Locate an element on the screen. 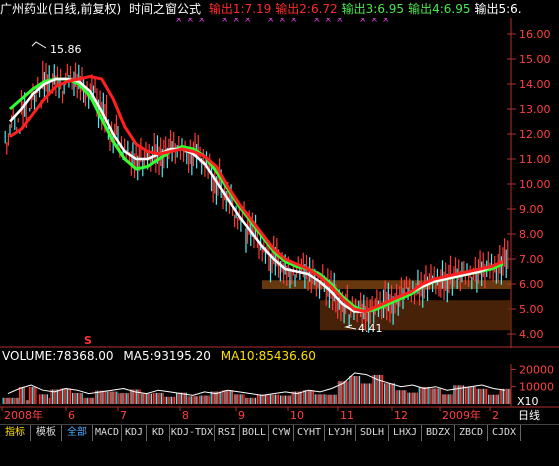  tab-cjdx: CJDX is located at coordinates (504, 433).